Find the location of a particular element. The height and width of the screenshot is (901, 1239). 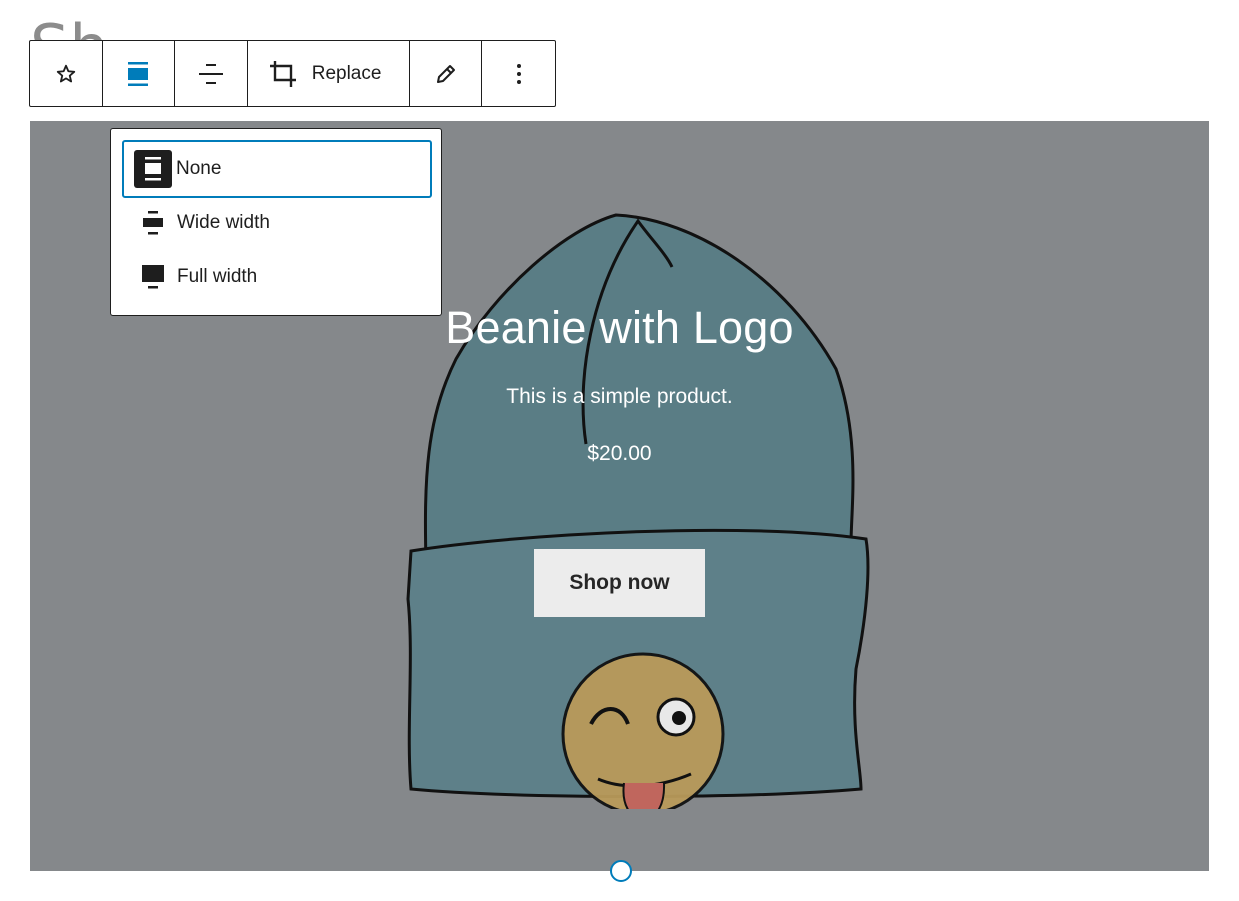

alignment-dropdown: None Wide width Full width is located at coordinates (276, 222).